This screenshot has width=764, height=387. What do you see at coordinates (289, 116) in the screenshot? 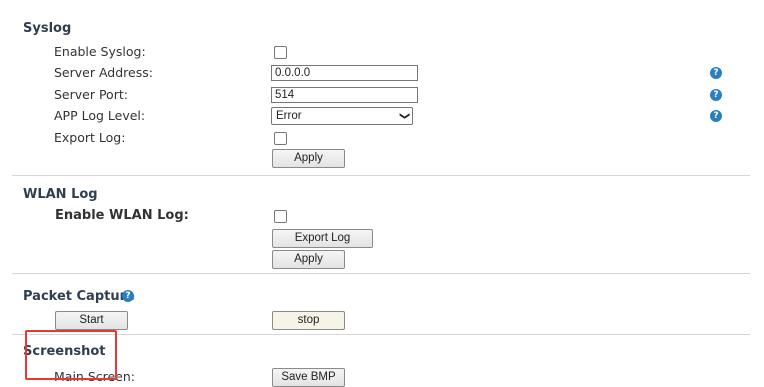
I see `app-log-level-value: Error` at bounding box center [289, 116].